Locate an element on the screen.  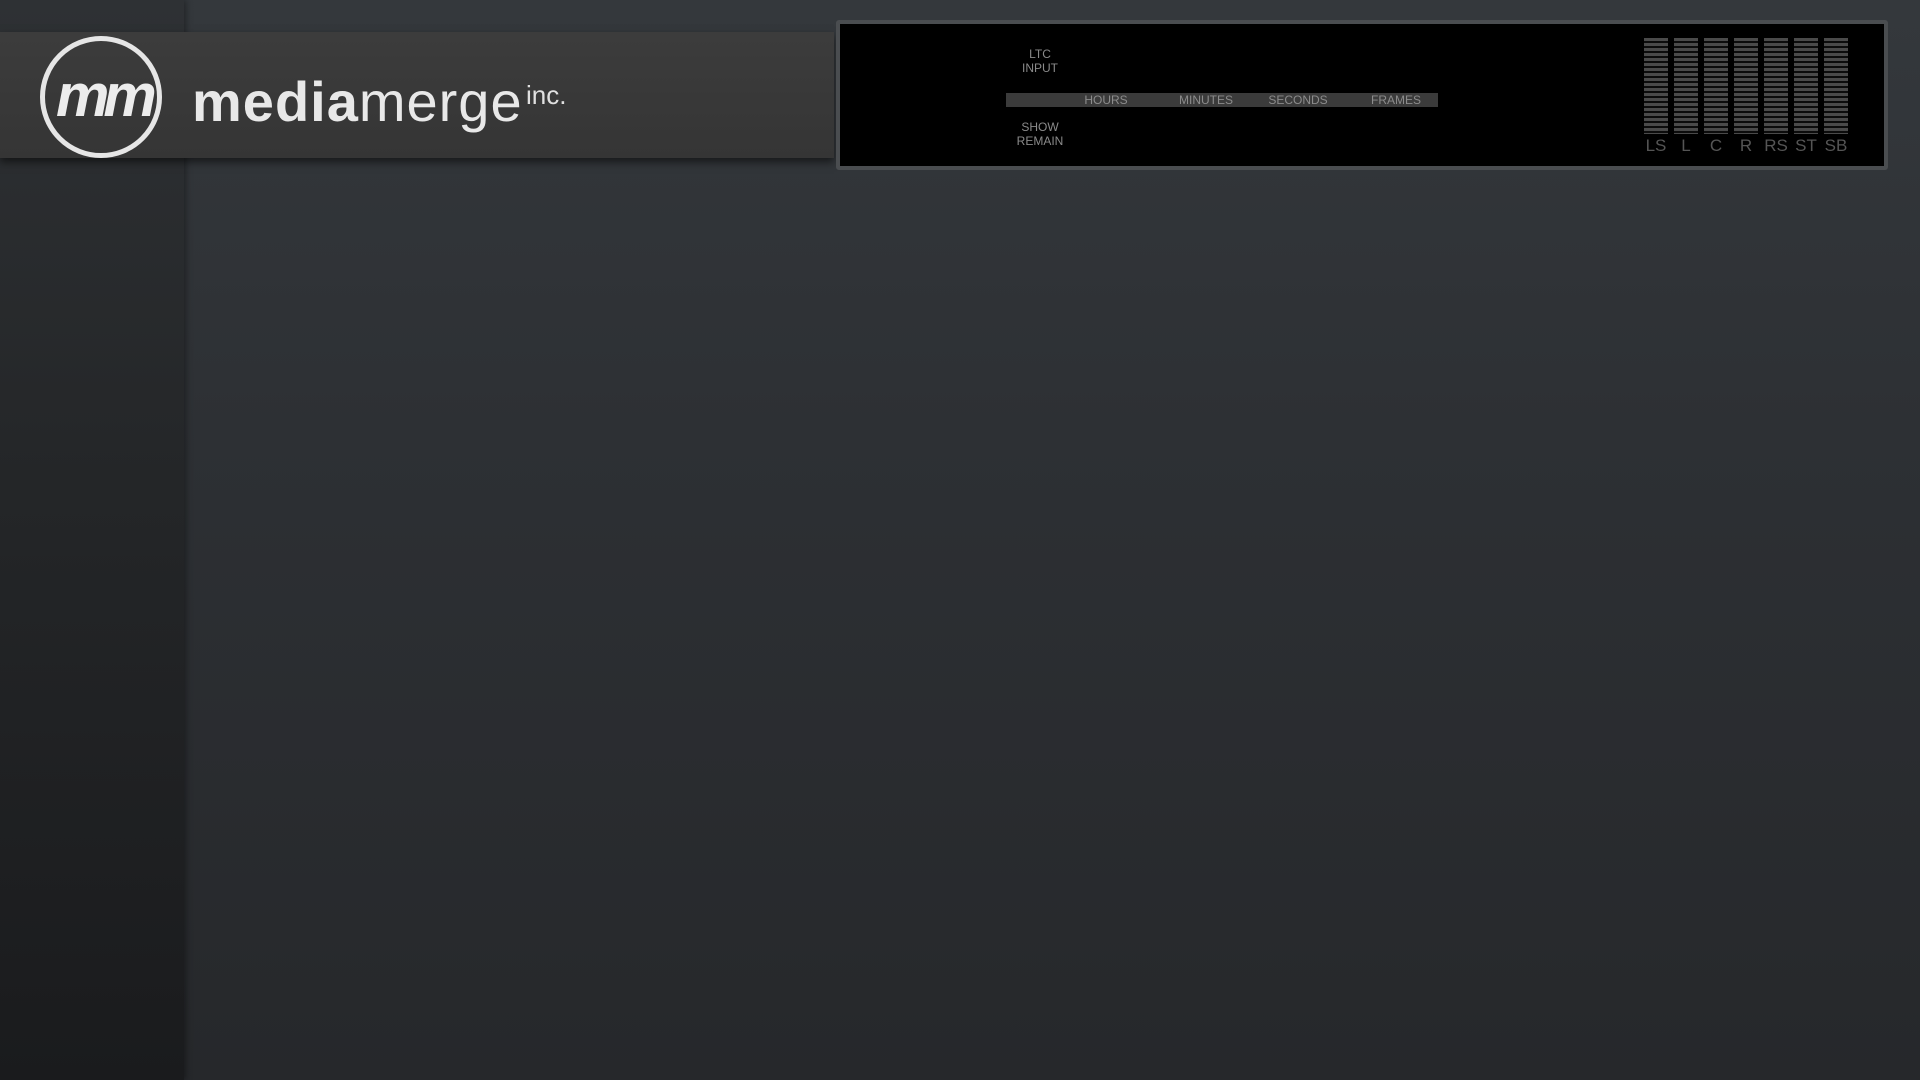
ltc-input-label: LTC INPUT is located at coordinates (1040, 61).